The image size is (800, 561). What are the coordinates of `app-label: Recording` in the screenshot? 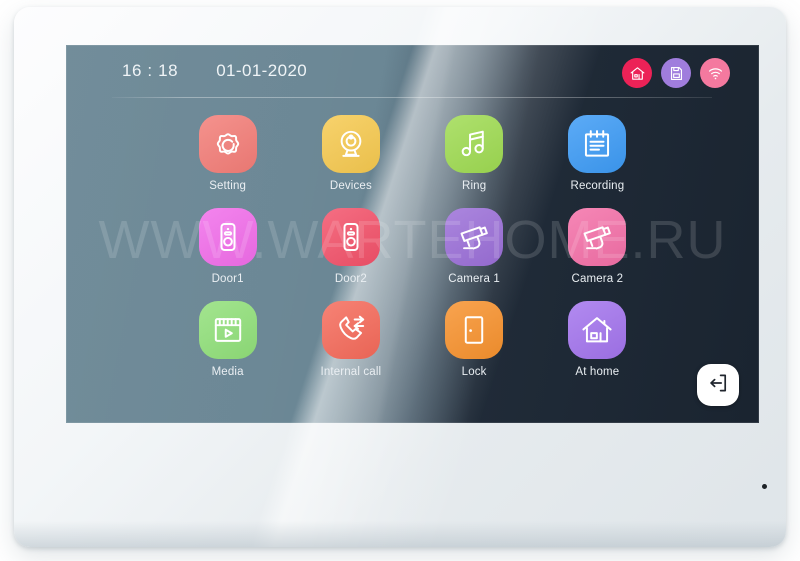 It's located at (597, 186).